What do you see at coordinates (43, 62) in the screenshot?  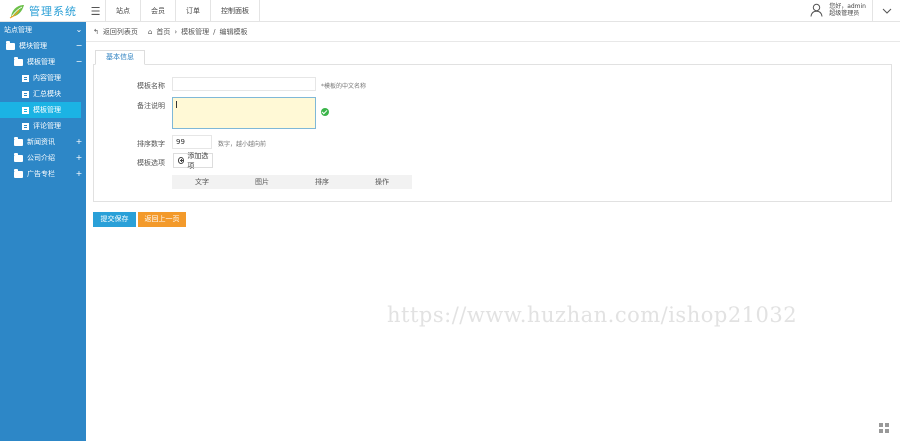 I see `sidebar-item-template-group: 模板管理 −` at bounding box center [43, 62].